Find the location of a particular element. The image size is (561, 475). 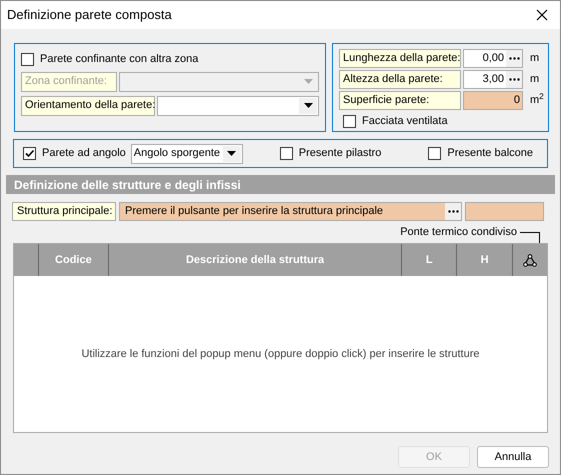

field-label: Zona confinante: is located at coordinates (69, 82).